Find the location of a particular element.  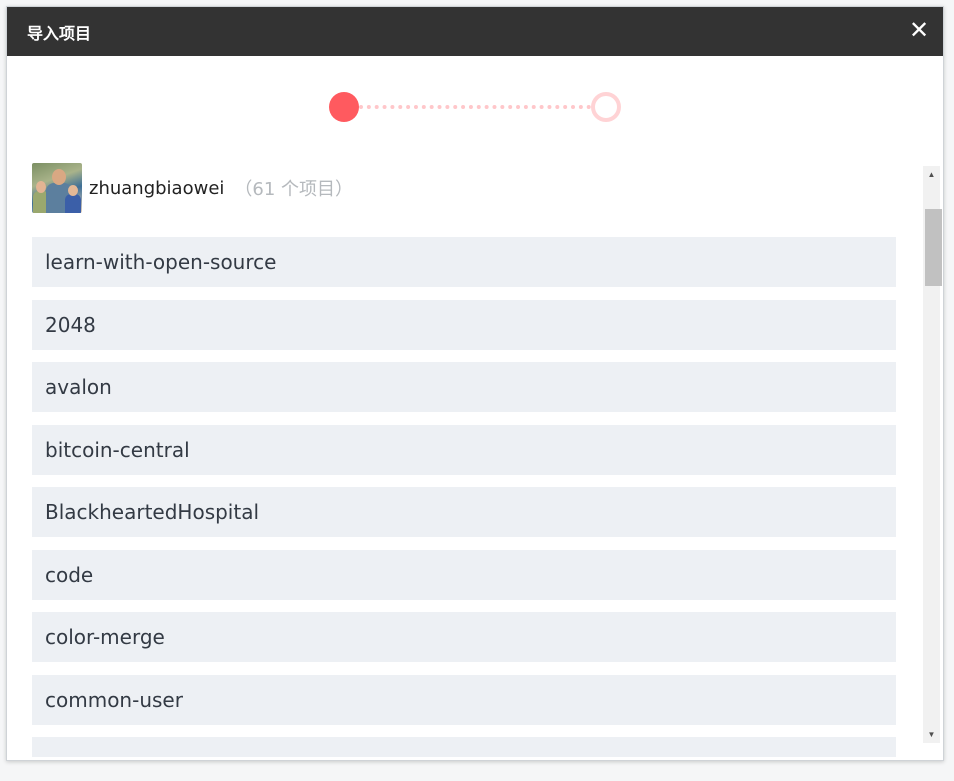

step-connector is located at coordinates (475, 107).